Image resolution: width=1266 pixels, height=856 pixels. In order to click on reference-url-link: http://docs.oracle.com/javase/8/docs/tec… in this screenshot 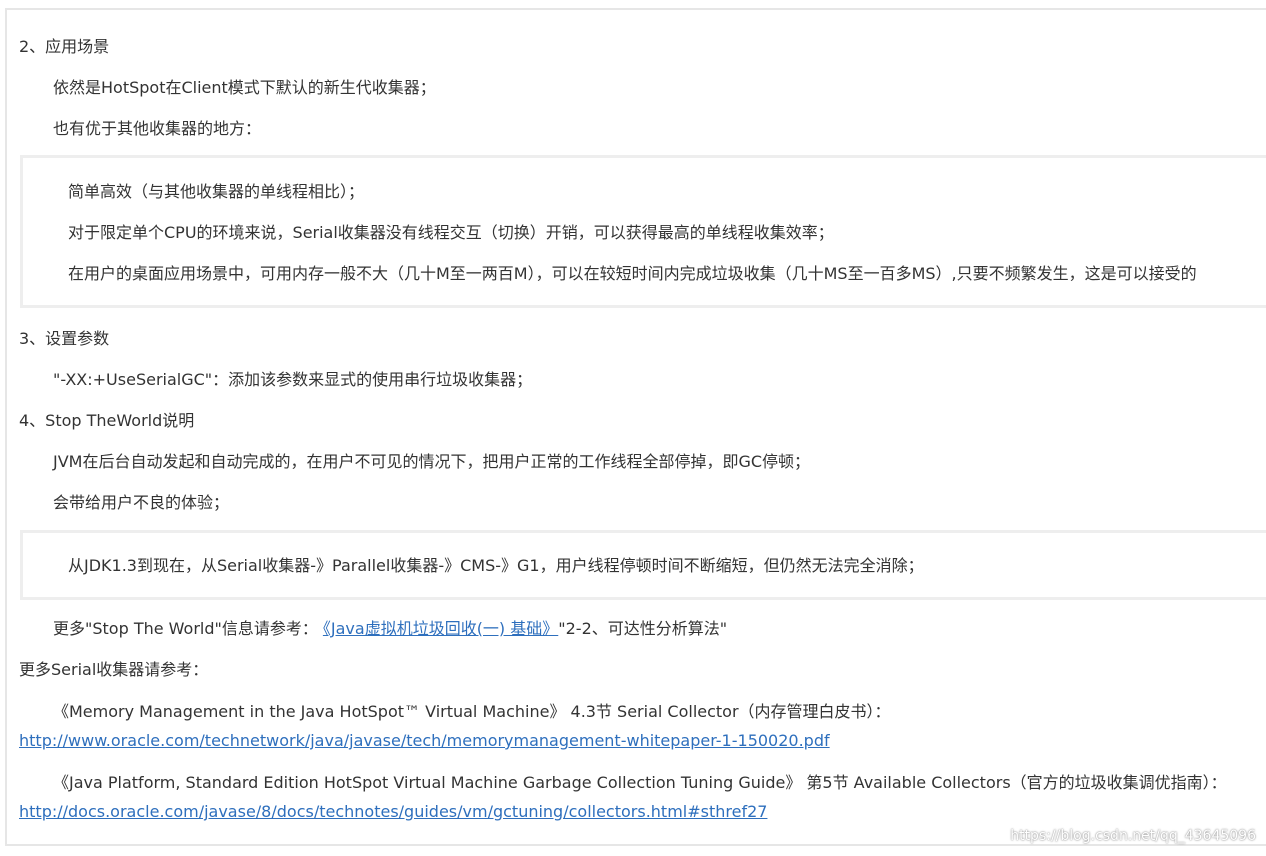, I will do `click(393, 811)`.